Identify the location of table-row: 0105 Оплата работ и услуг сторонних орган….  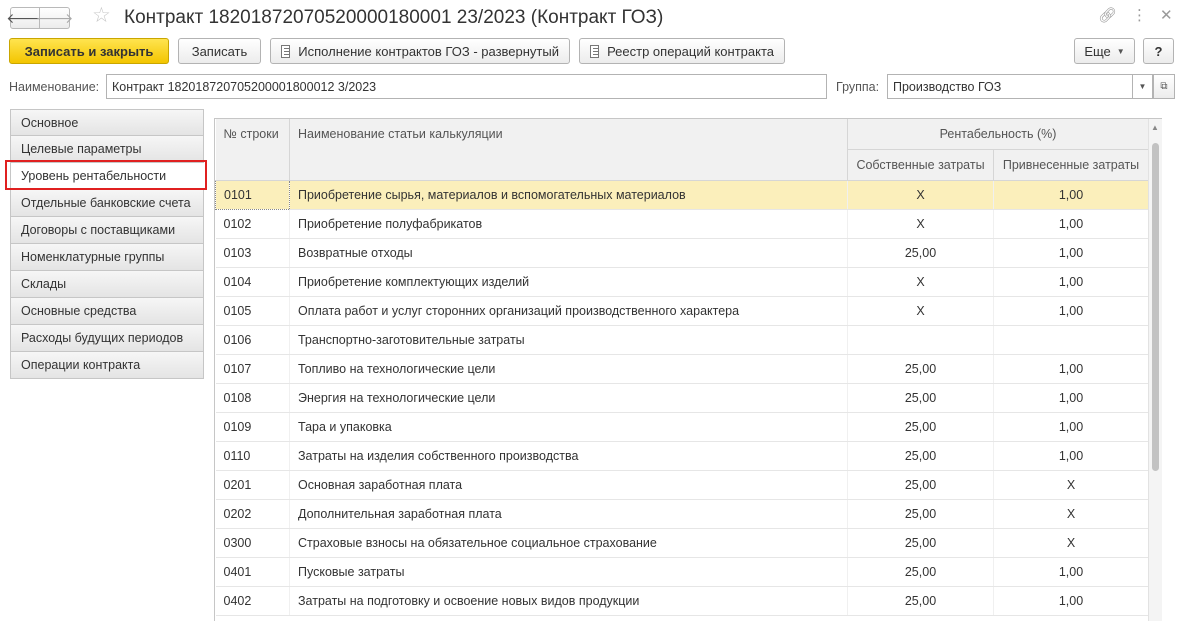
(682, 311).